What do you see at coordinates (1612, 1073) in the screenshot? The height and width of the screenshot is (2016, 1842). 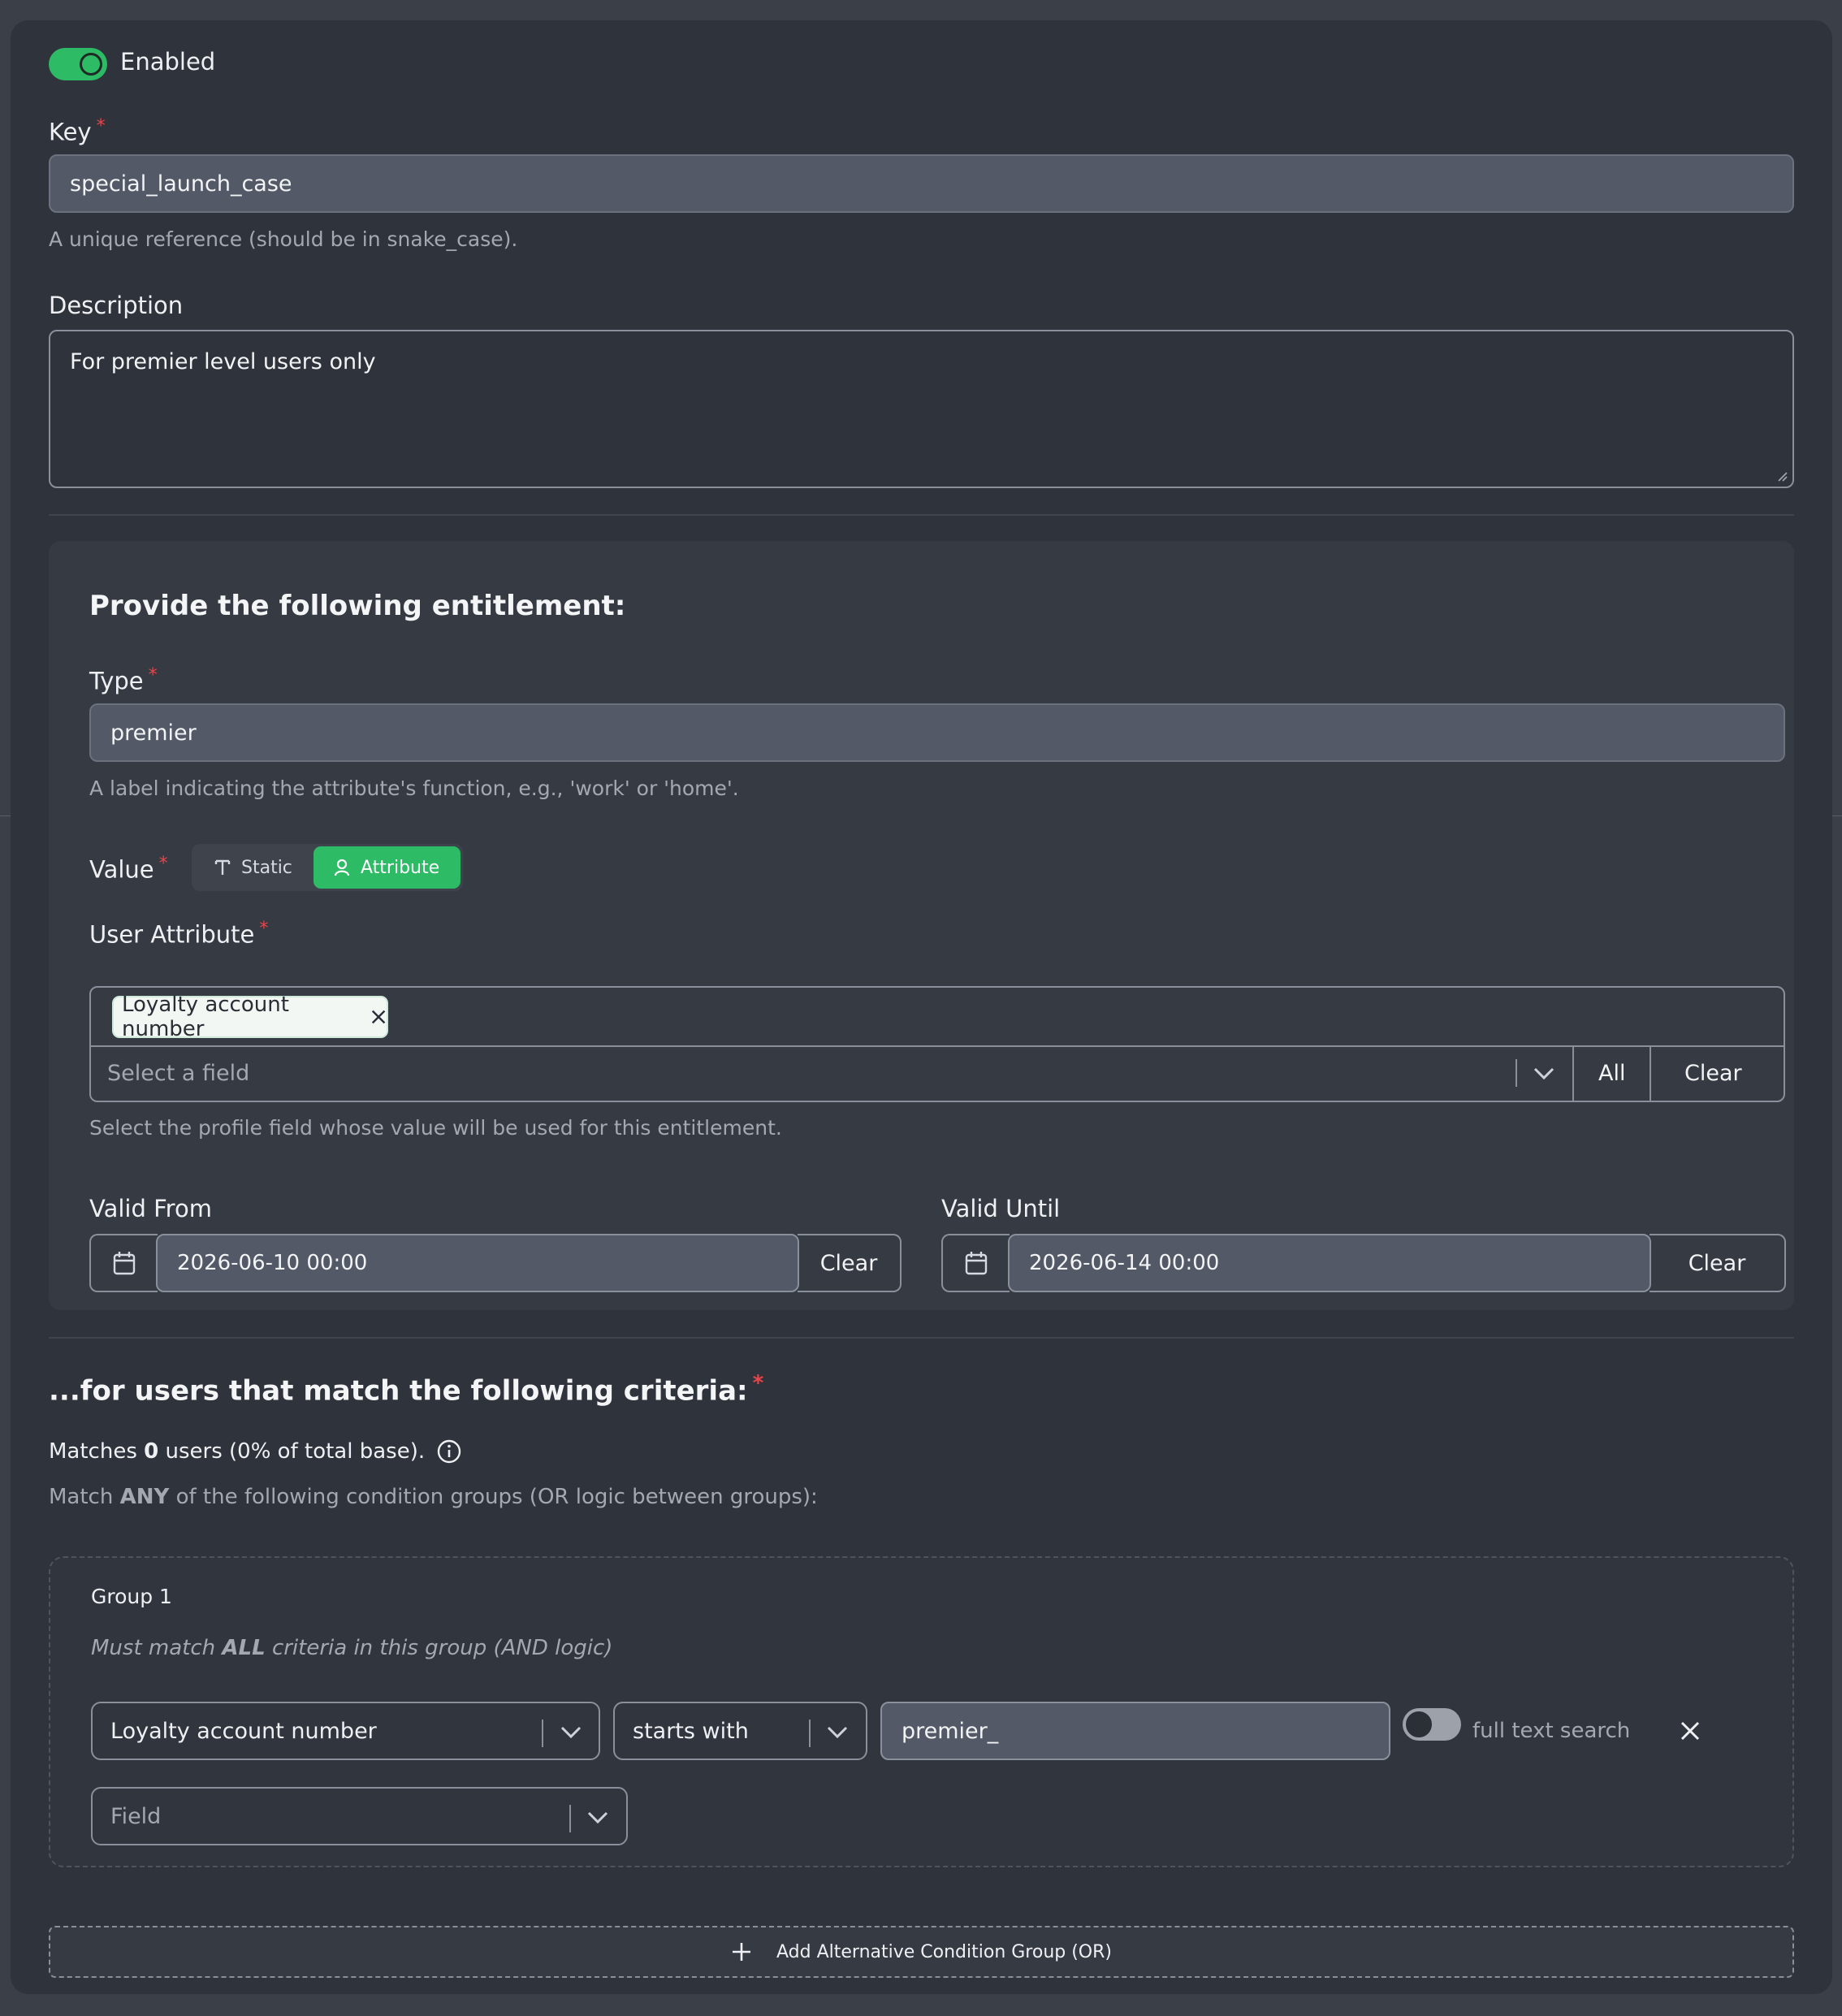 I see `all-button: All` at bounding box center [1612, 1073].